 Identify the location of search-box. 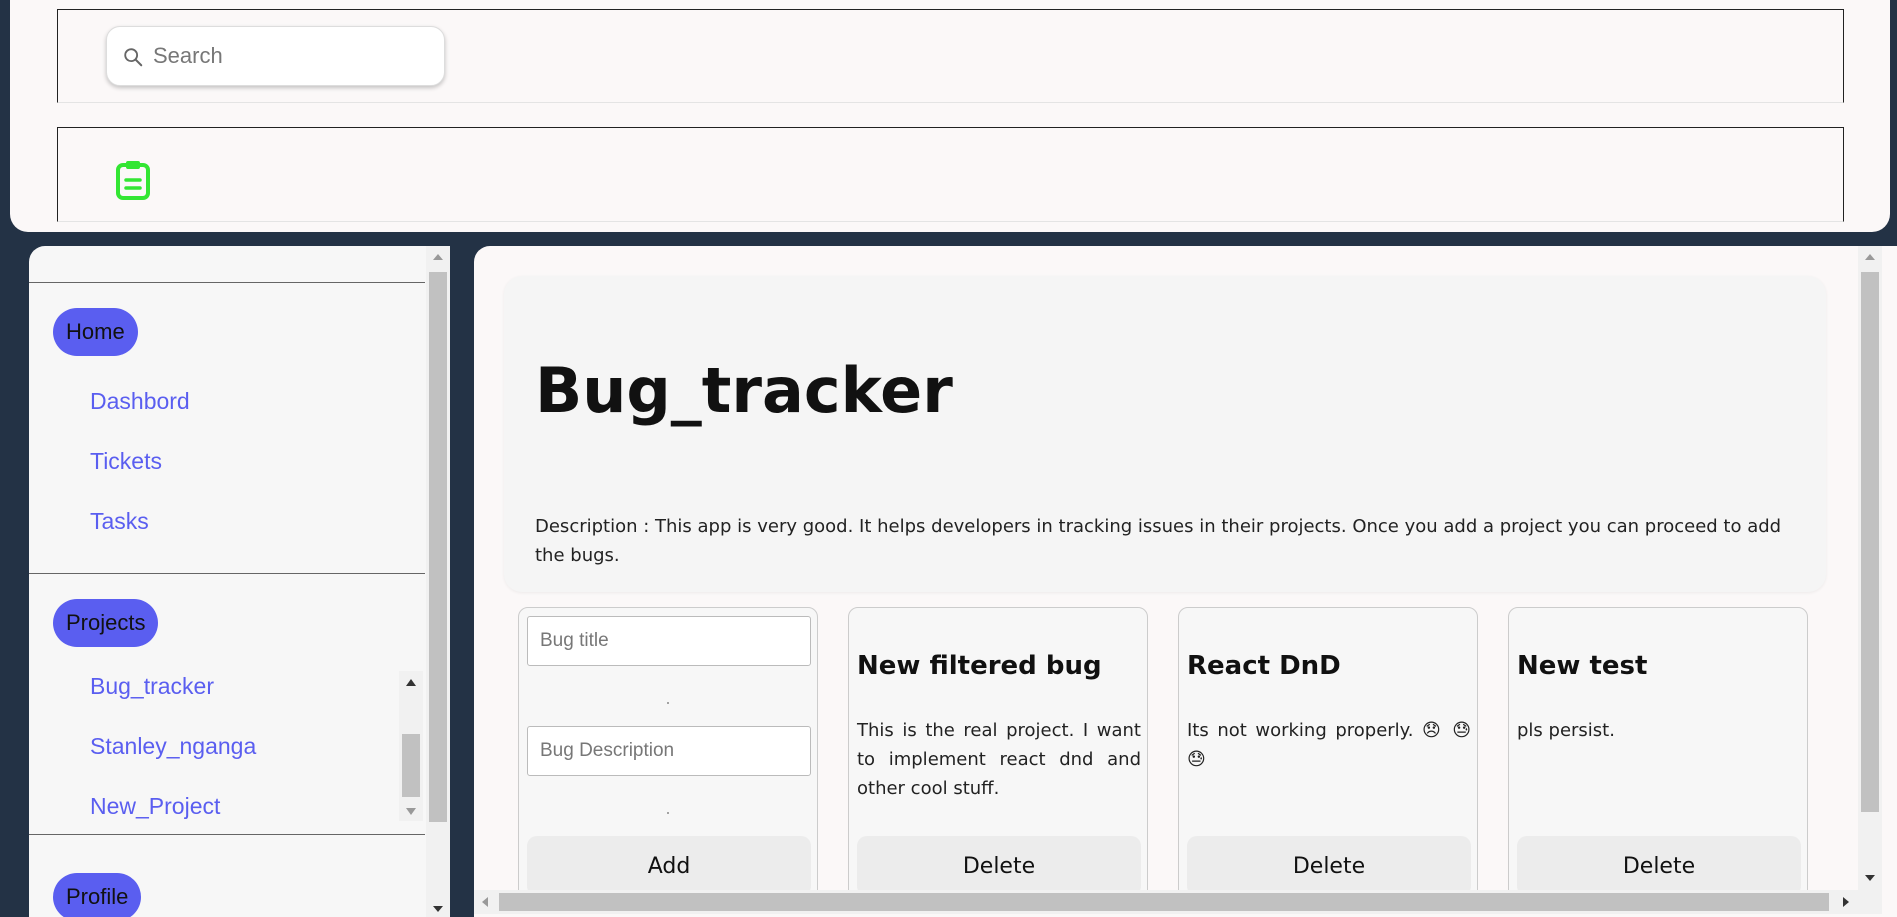
(275, 56).